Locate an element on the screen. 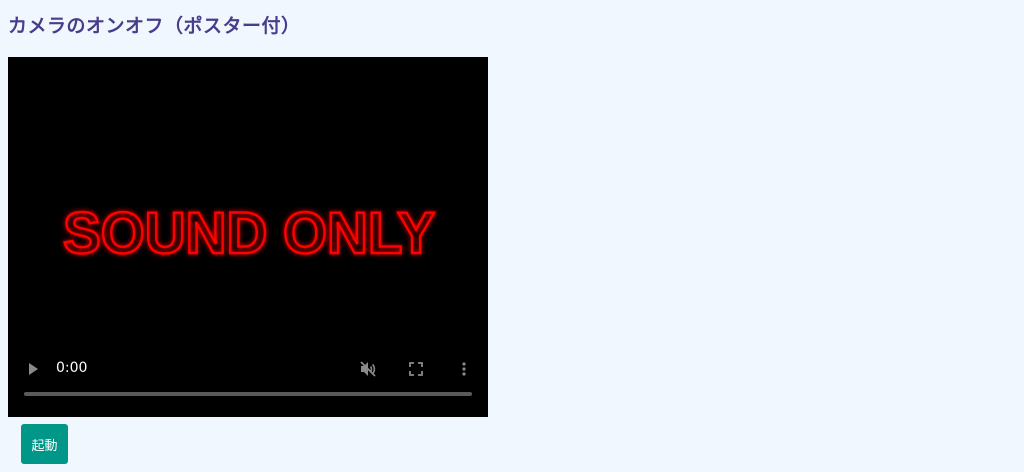  fullscreen-icon is located at coordinates (416, 369).